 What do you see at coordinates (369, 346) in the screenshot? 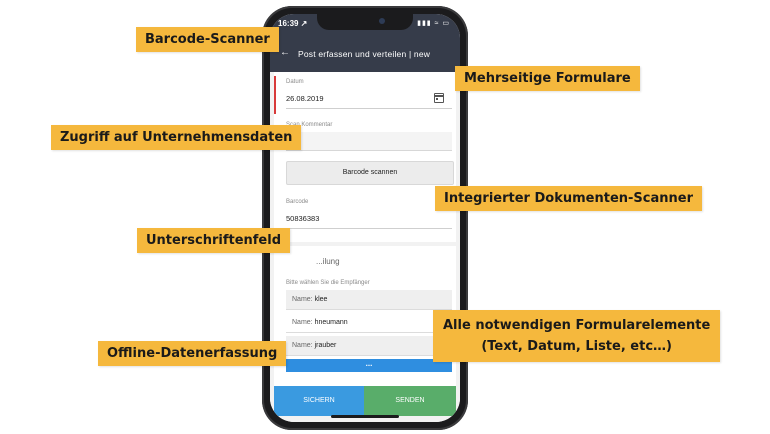
I see `list-item: Name: jrauber` at bounding box center [369, 346].